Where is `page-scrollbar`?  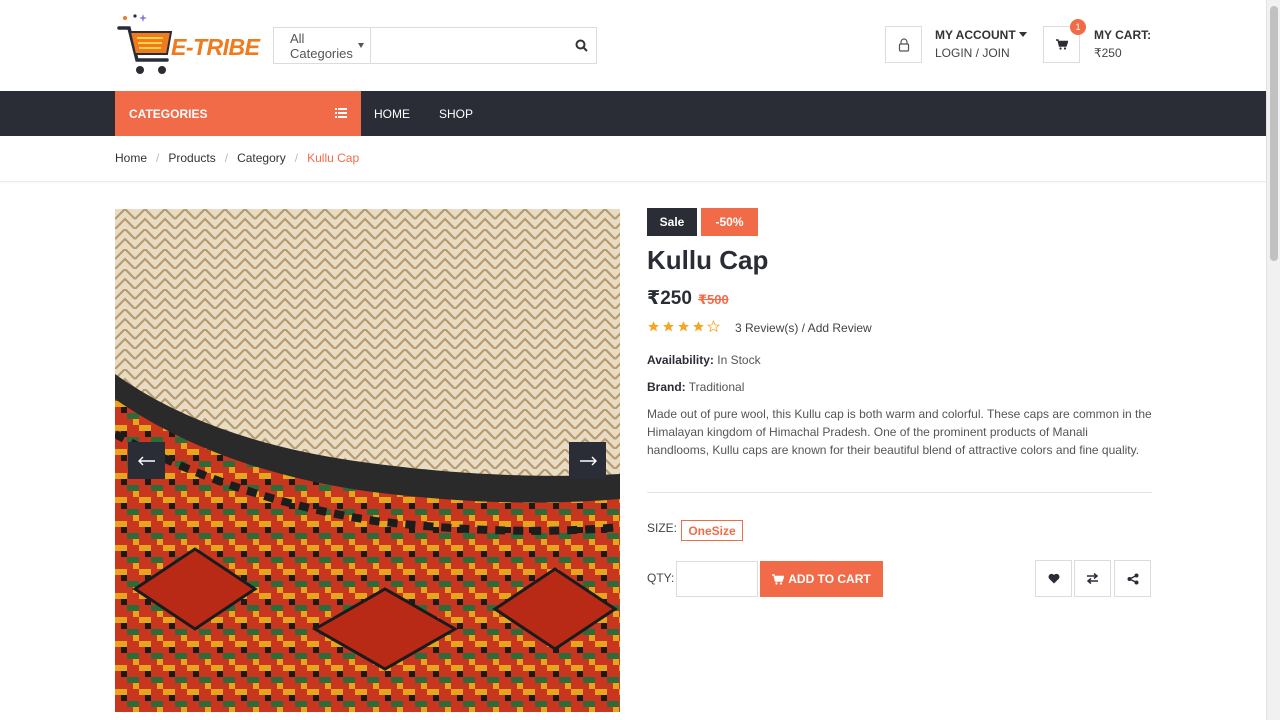 page-scrollbar is located at coordinates (1273, 360).